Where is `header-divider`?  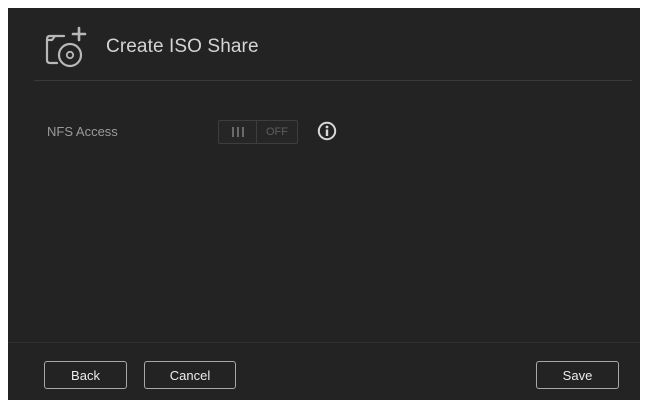 header-divider is located at coordinates (333, 80).